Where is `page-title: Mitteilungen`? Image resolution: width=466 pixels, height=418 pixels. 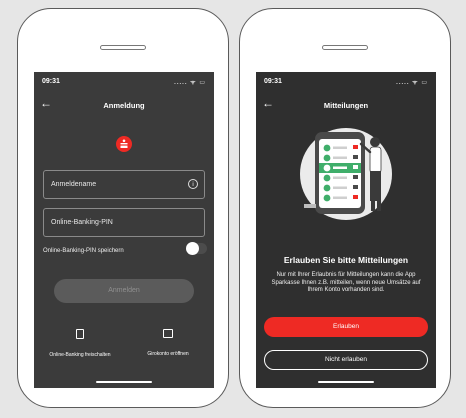 page-title: Mitteilungen is located at coordinates (346, 105).